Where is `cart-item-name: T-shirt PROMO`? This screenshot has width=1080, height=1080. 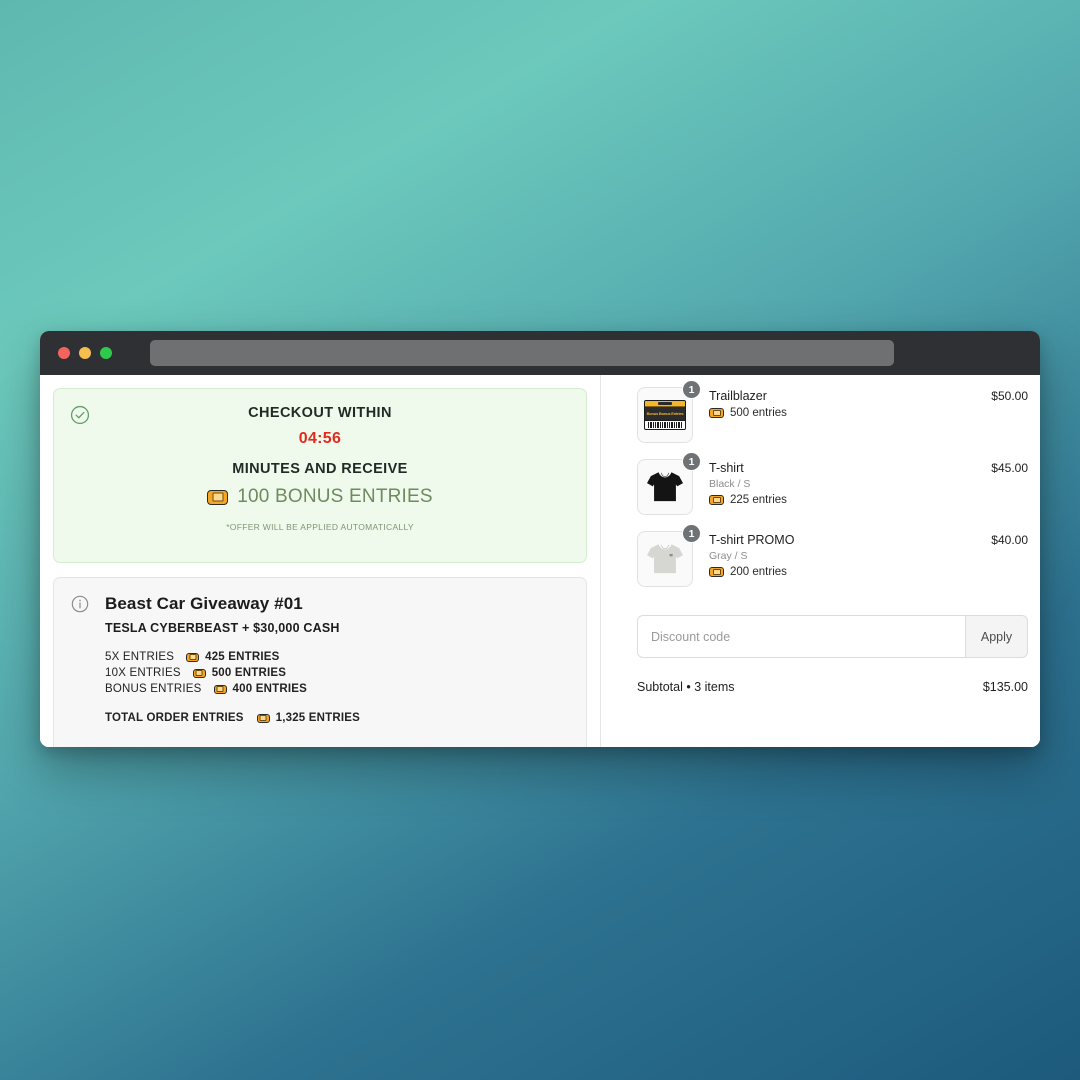 cart-item-name: T-shirt PROMO is located at coordinates (752, 540).